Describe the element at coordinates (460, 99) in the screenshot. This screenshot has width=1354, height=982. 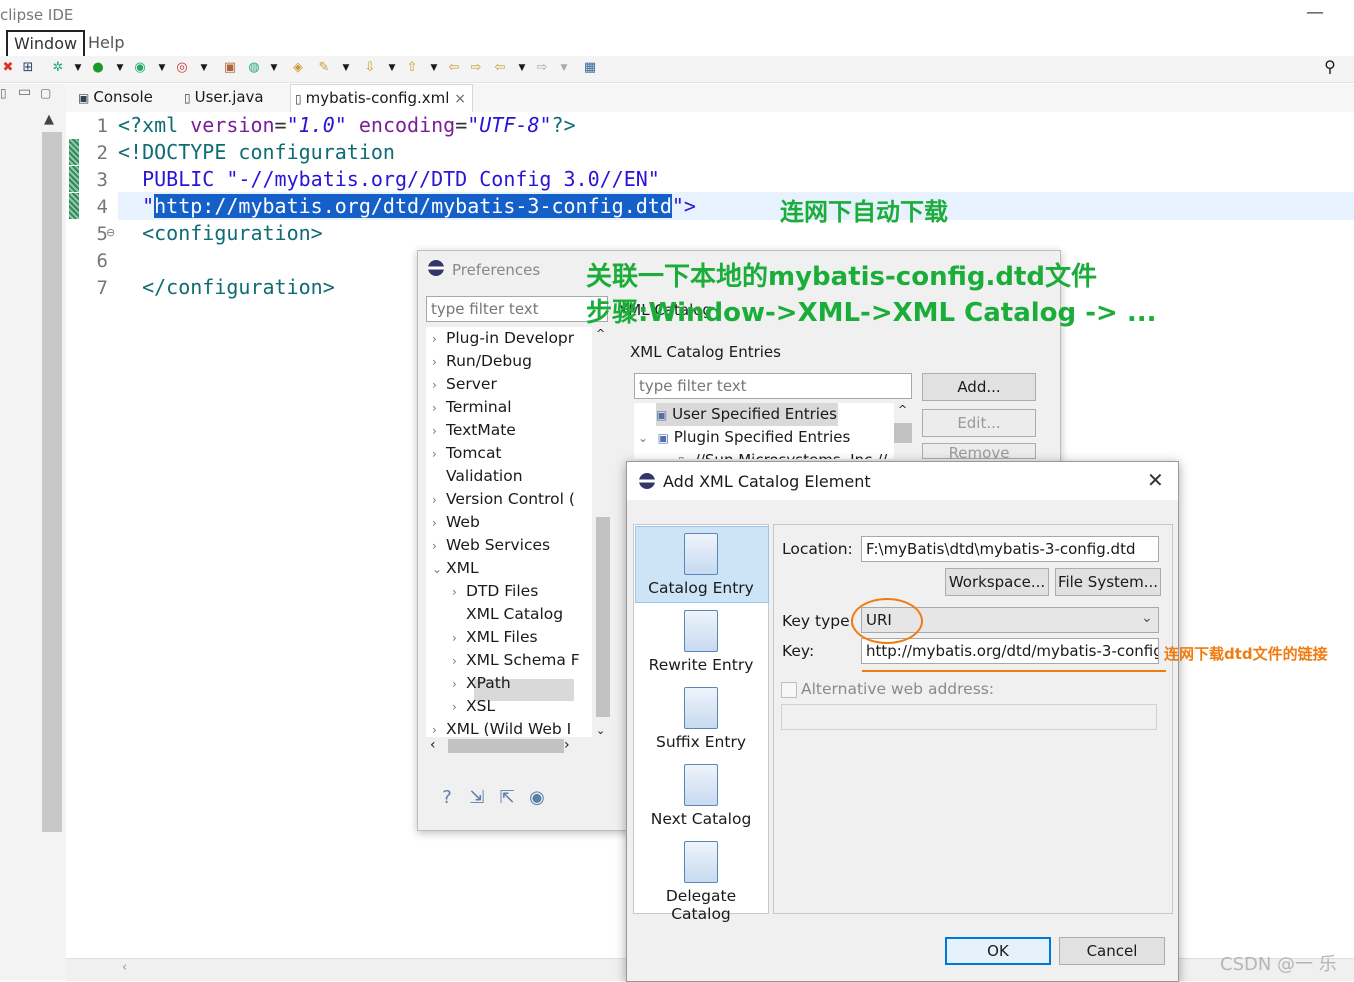
I see `close-tab-icon: ×` at that location.